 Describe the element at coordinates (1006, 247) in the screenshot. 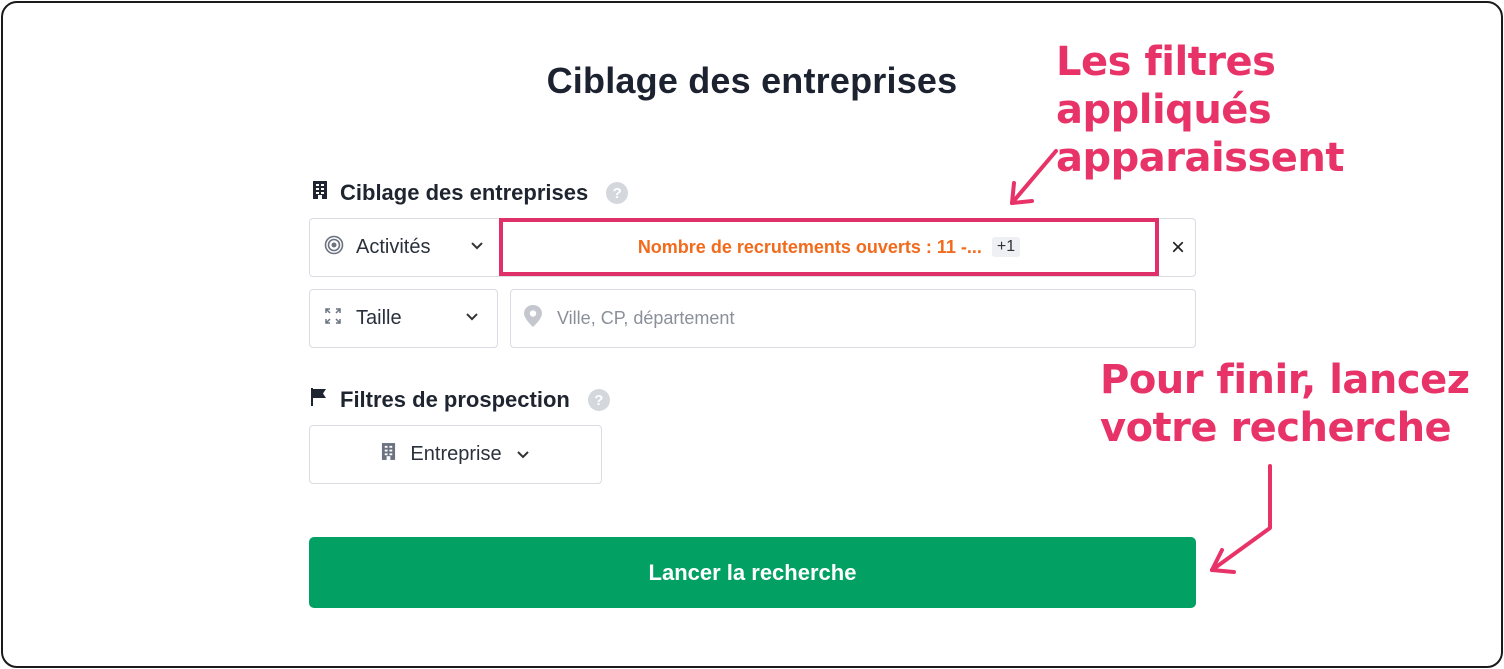

I see `extra-filters-badge: +1` at that location.